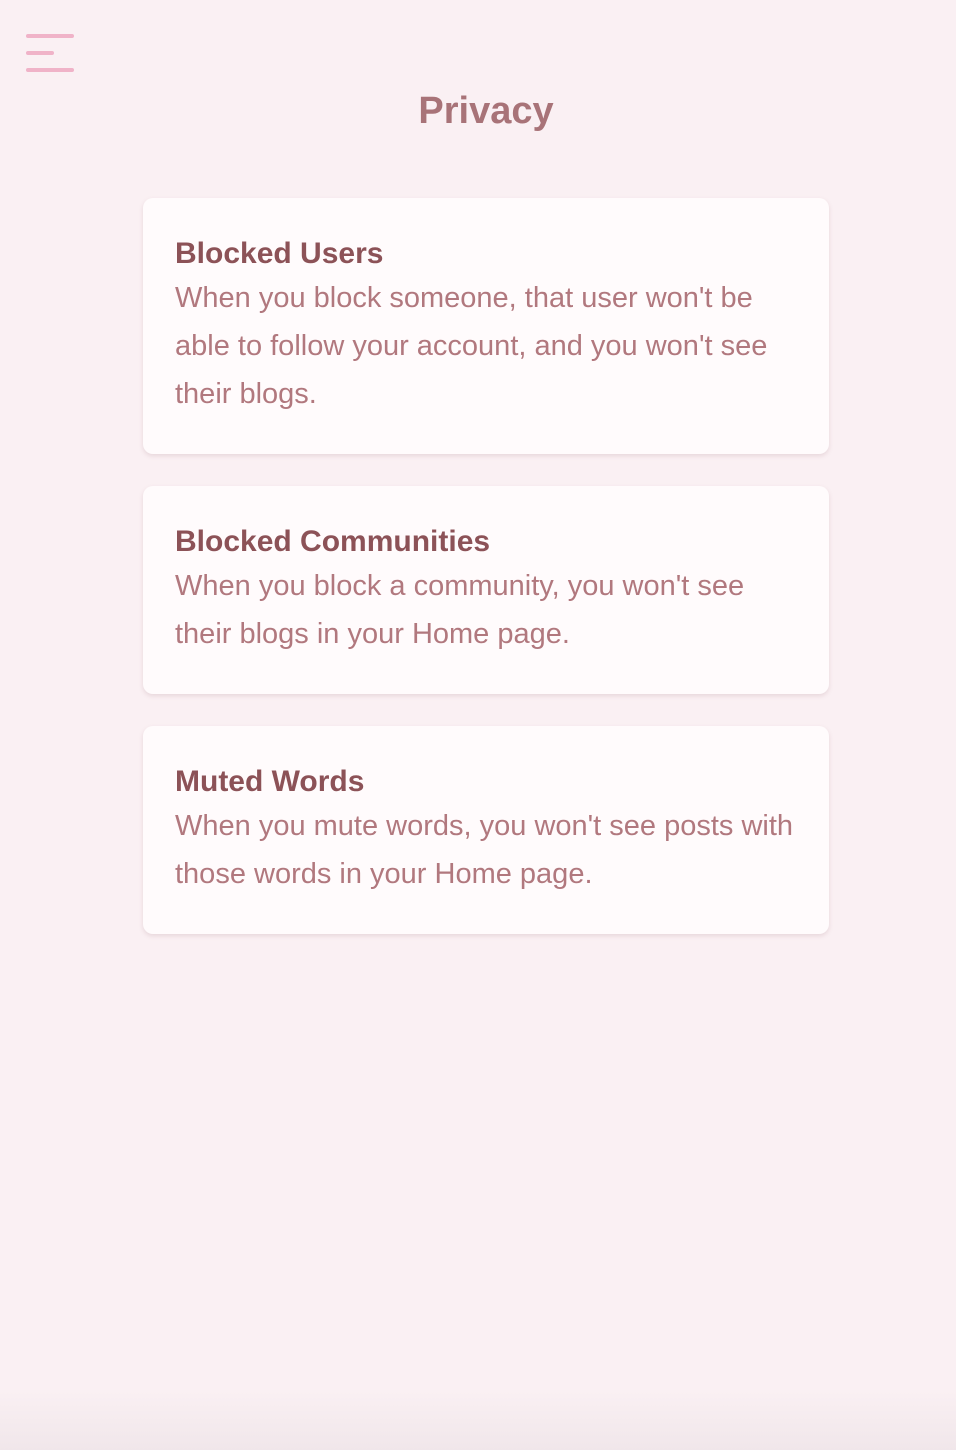 Image resolution: width=956 pixels, height=1450 pixels. Describe the element at coordinates (333, 541) in the screenshot. I see `card-title: Blocked Communities` at that location.